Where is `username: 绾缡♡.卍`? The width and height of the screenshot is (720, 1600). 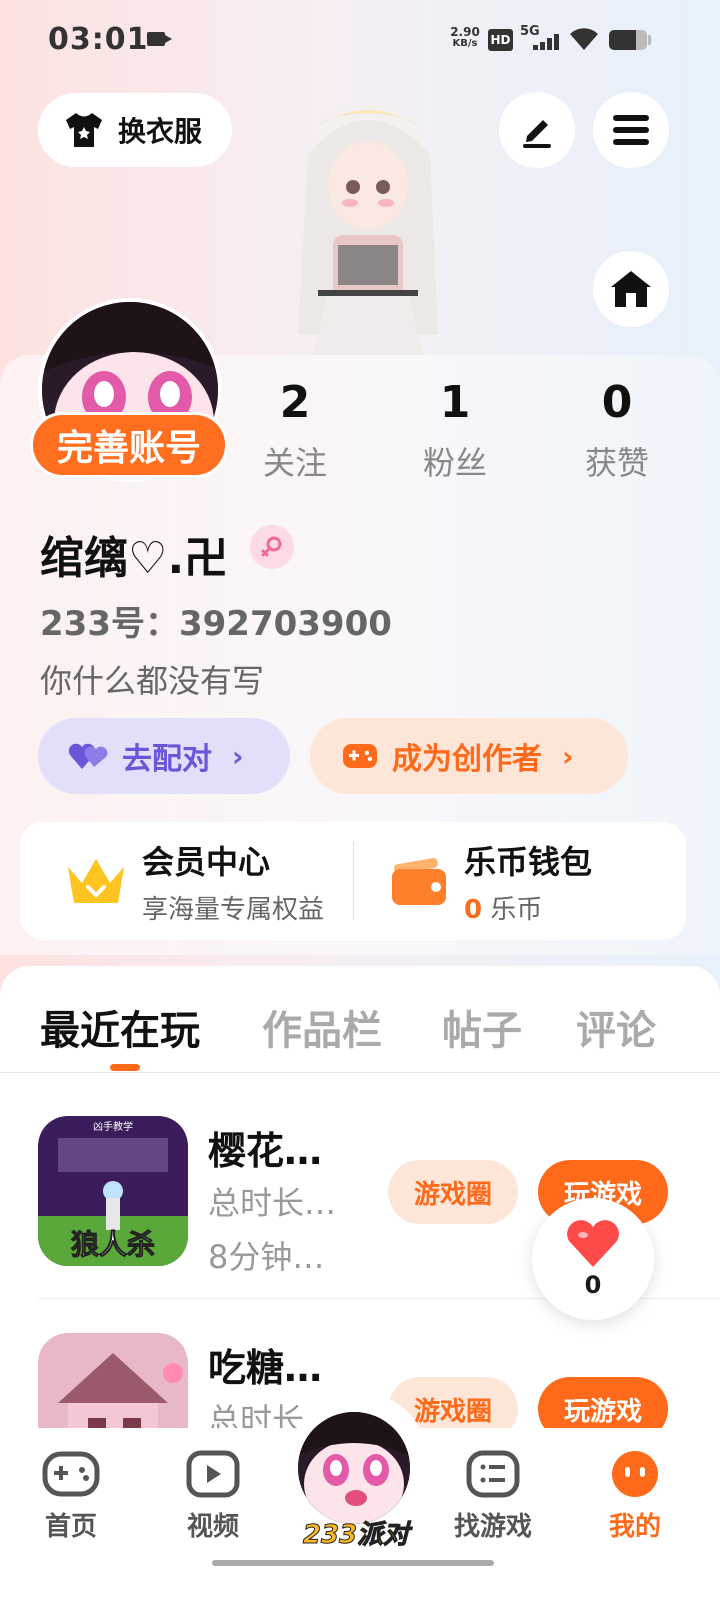 username: 绾缡♡.卍 is located at coordinates (134, 558).